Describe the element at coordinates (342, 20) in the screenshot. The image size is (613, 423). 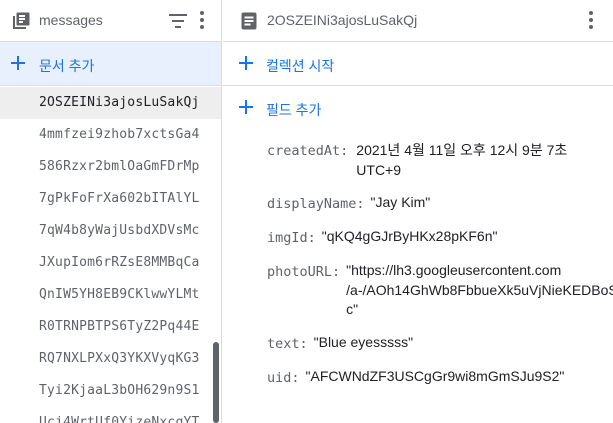
I see `document-title: 2OSZEINi3ajosLuSakQj` at that location.